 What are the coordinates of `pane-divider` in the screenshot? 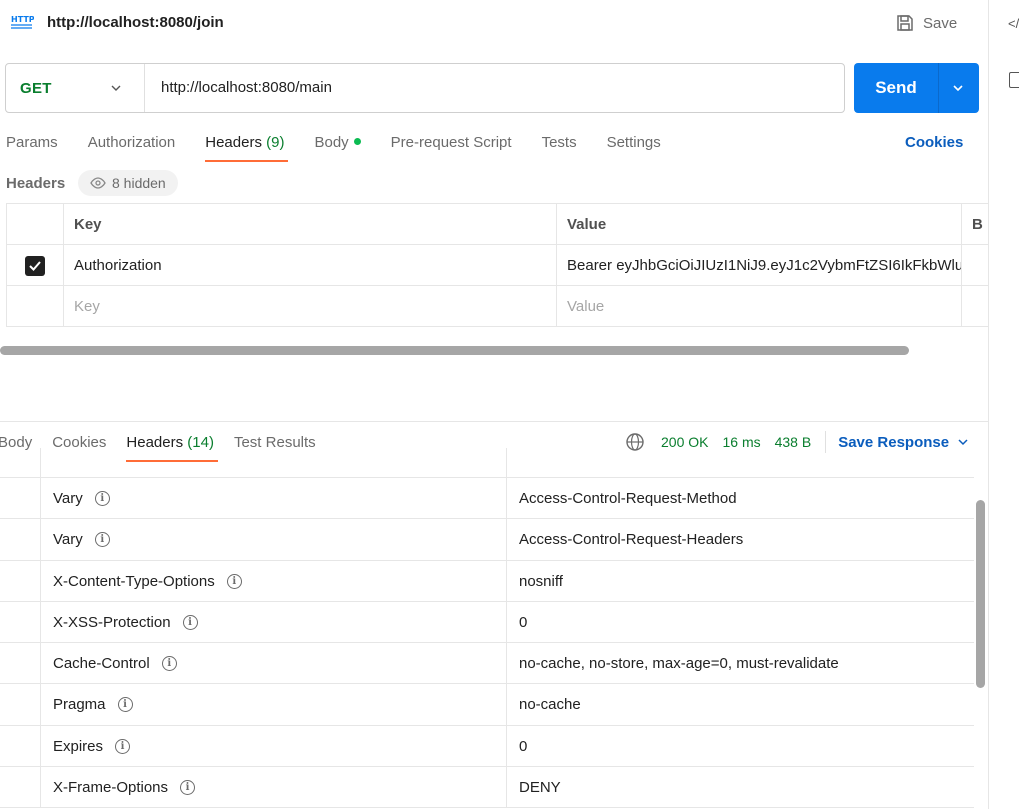 It's located at (494, 421).